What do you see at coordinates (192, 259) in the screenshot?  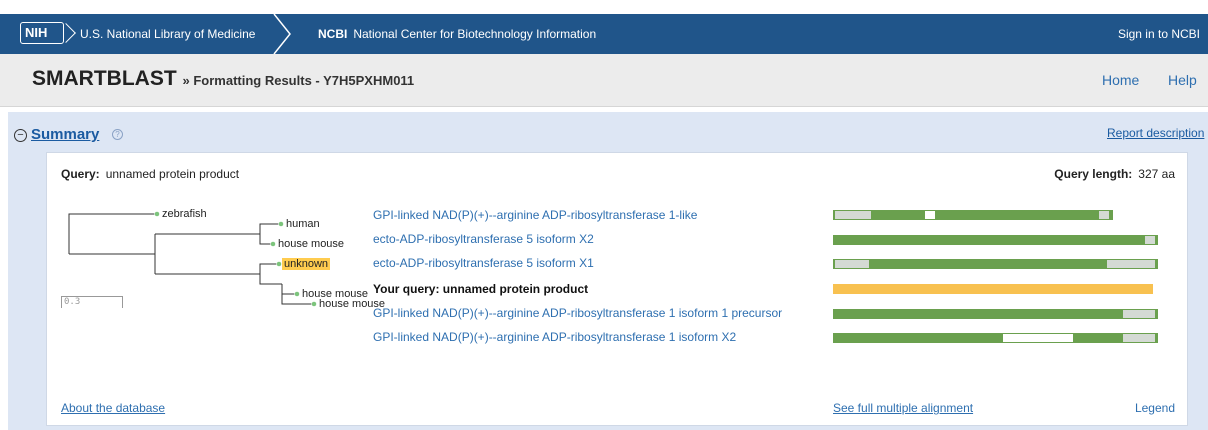 I see `taxonomy-tree` at bounding box center [192, 259].